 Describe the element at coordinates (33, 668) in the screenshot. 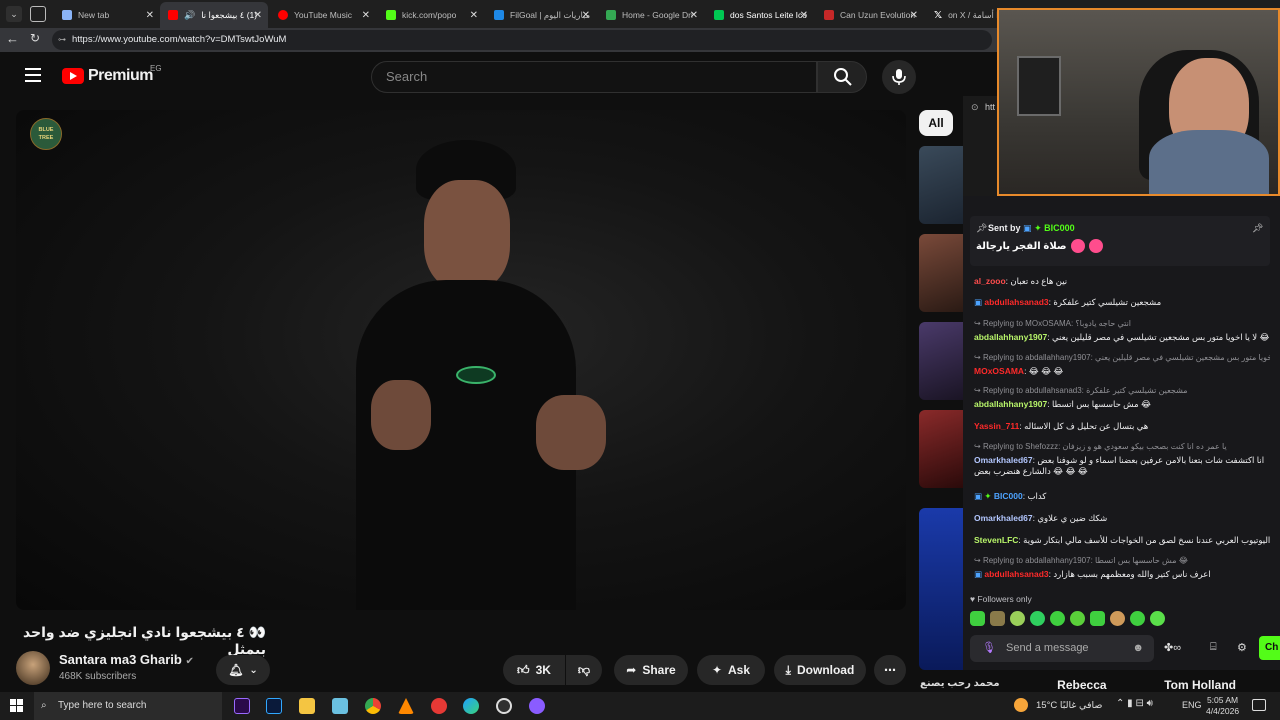

I see `channel-avatar` at that location.